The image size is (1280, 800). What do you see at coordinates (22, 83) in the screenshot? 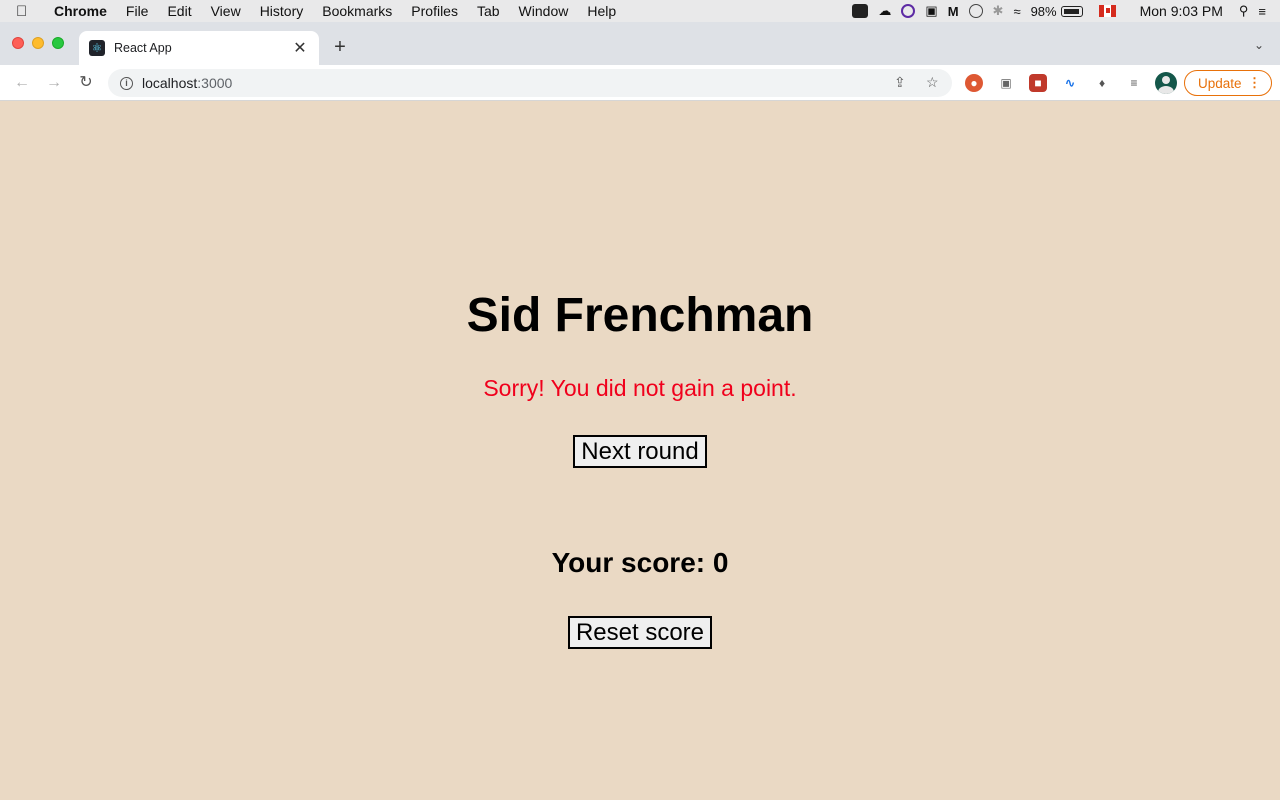
I see `back-icon: ←` at bounding box center [22, 83].